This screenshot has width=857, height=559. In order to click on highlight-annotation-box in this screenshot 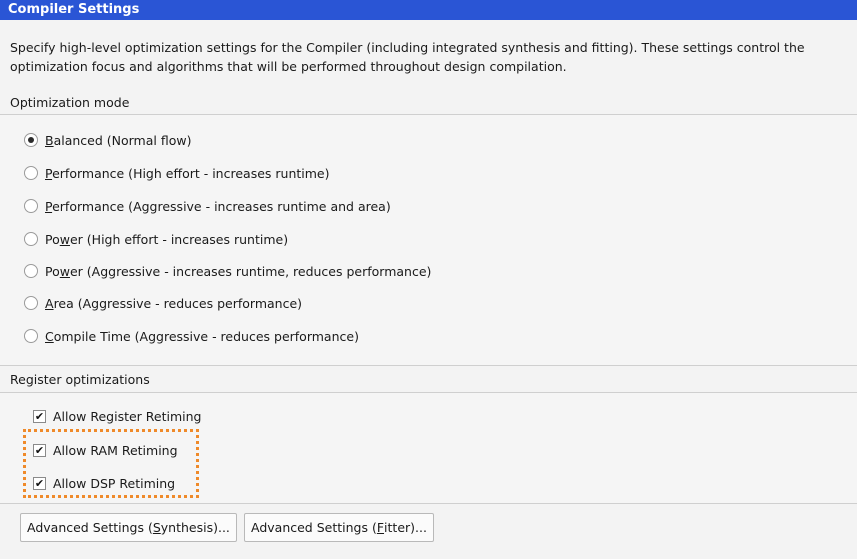, I will do `click(111, 463)`.